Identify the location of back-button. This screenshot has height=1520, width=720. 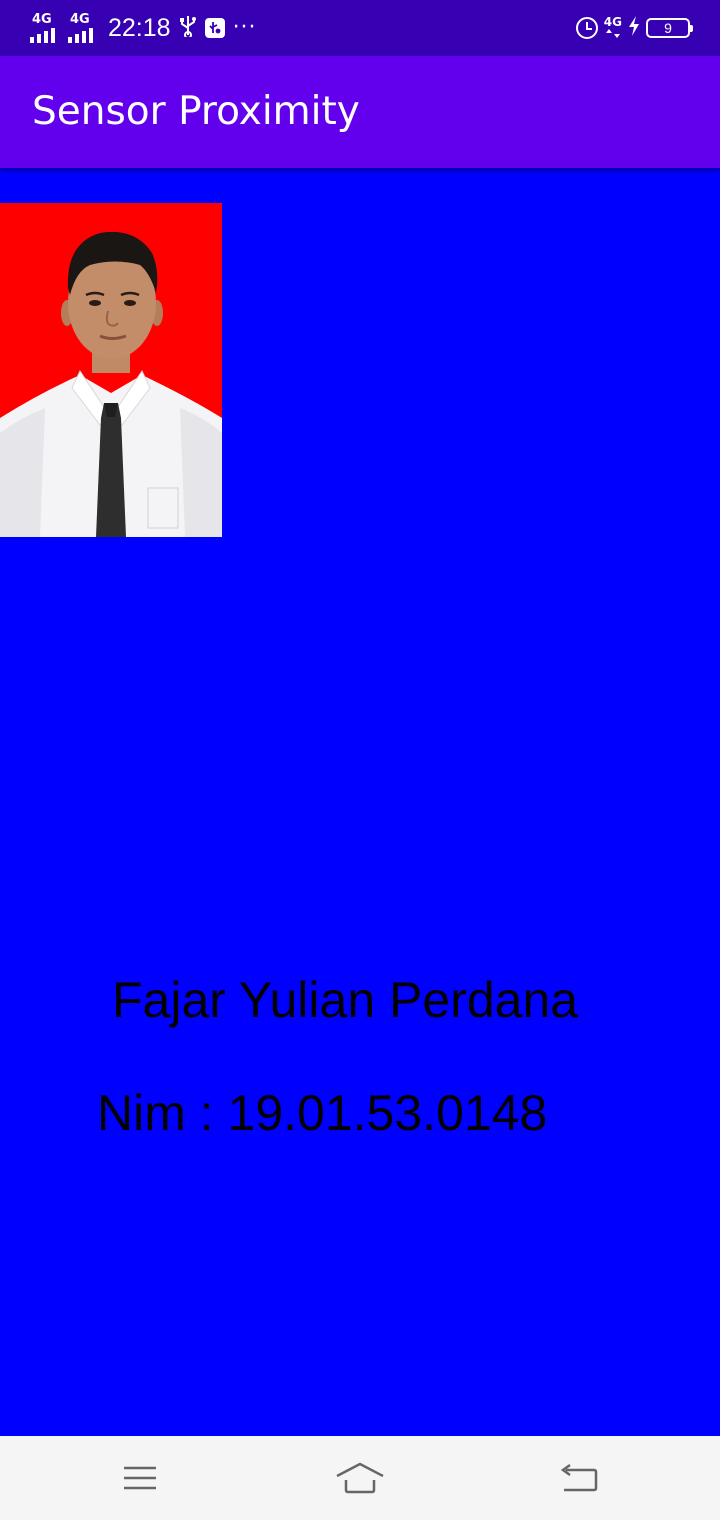
(580, 1478).